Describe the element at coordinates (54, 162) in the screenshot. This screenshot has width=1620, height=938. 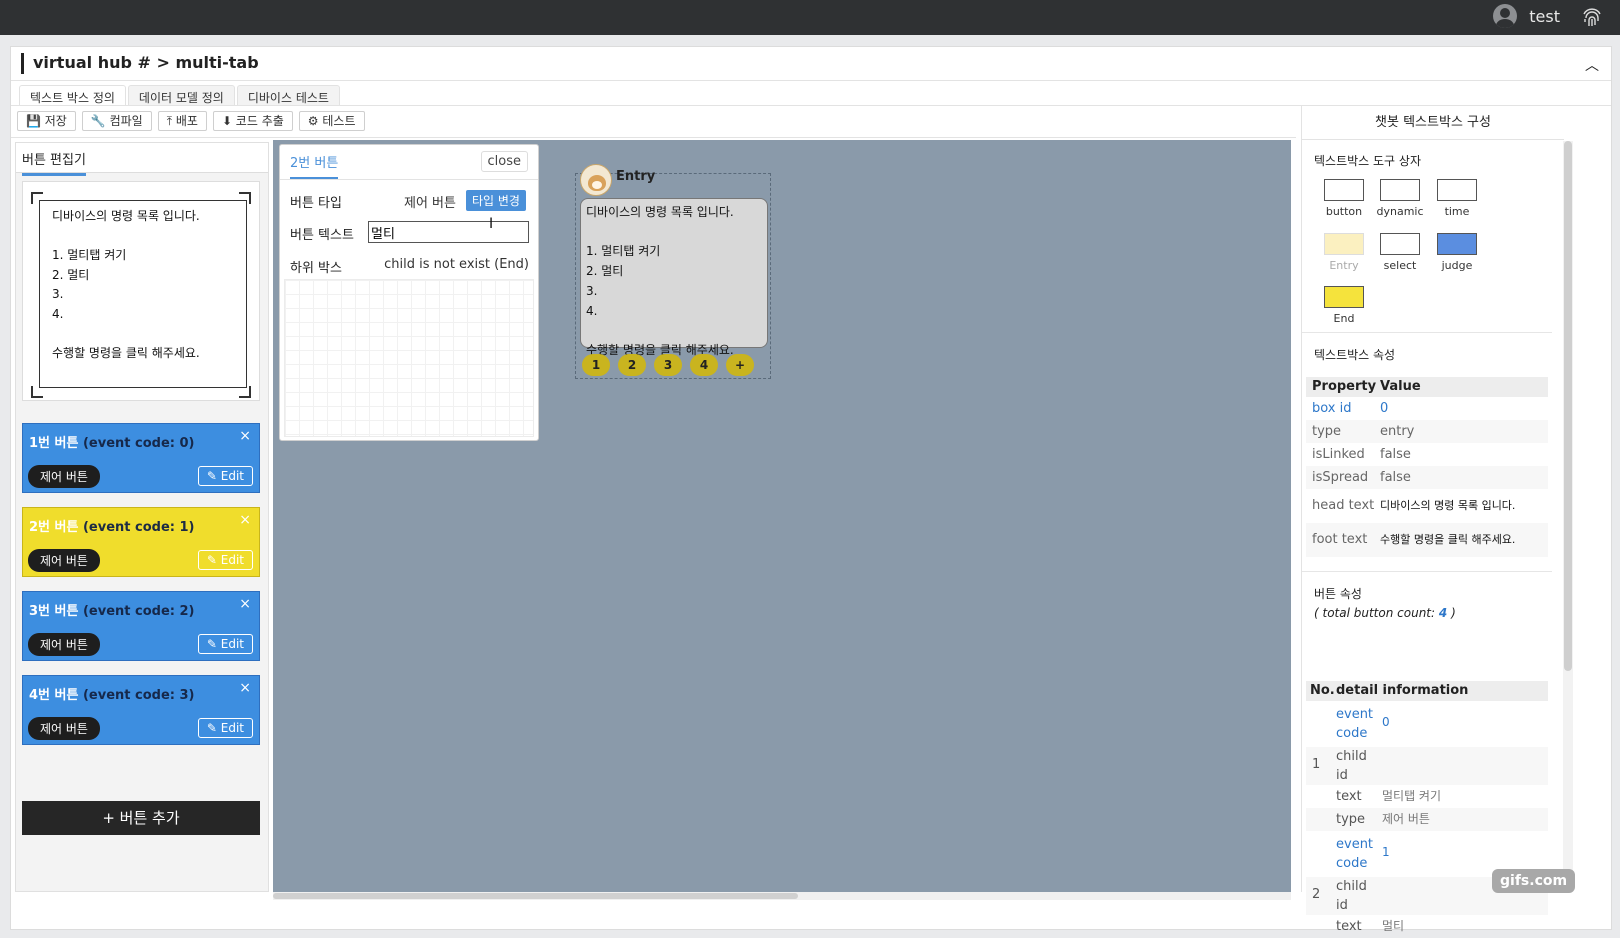
I see `button-editor-title: 버튼 편집기` at that location.